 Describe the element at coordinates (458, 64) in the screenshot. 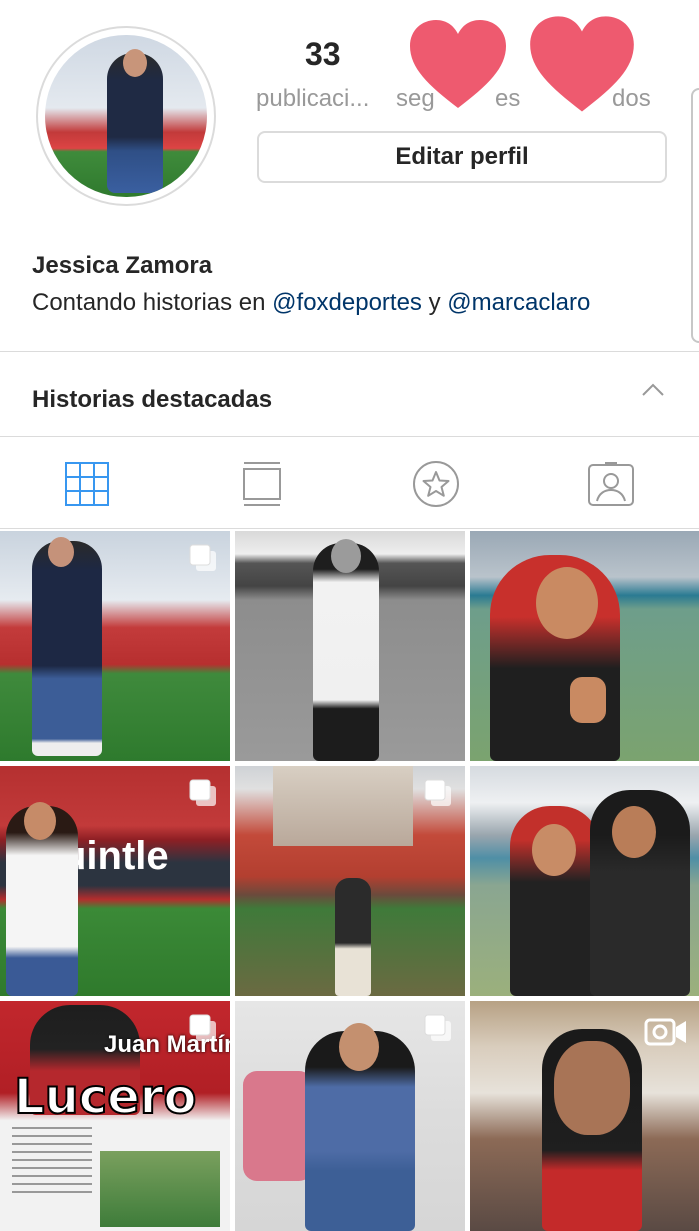

I see `heart-sticker-left` at that location.